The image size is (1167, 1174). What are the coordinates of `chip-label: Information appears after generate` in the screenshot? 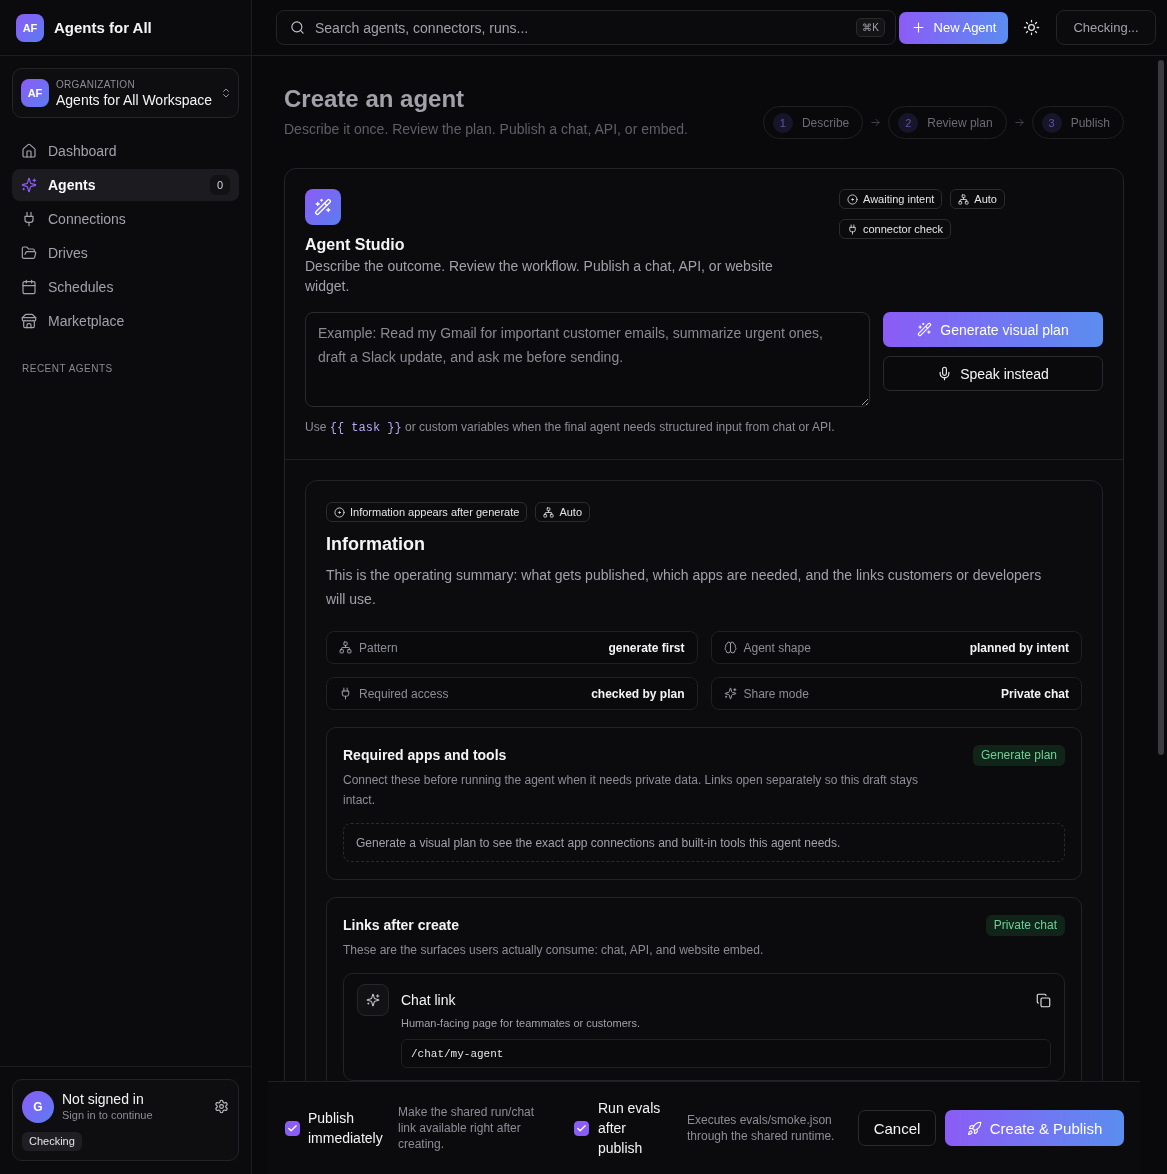 It's located at (435, 512).